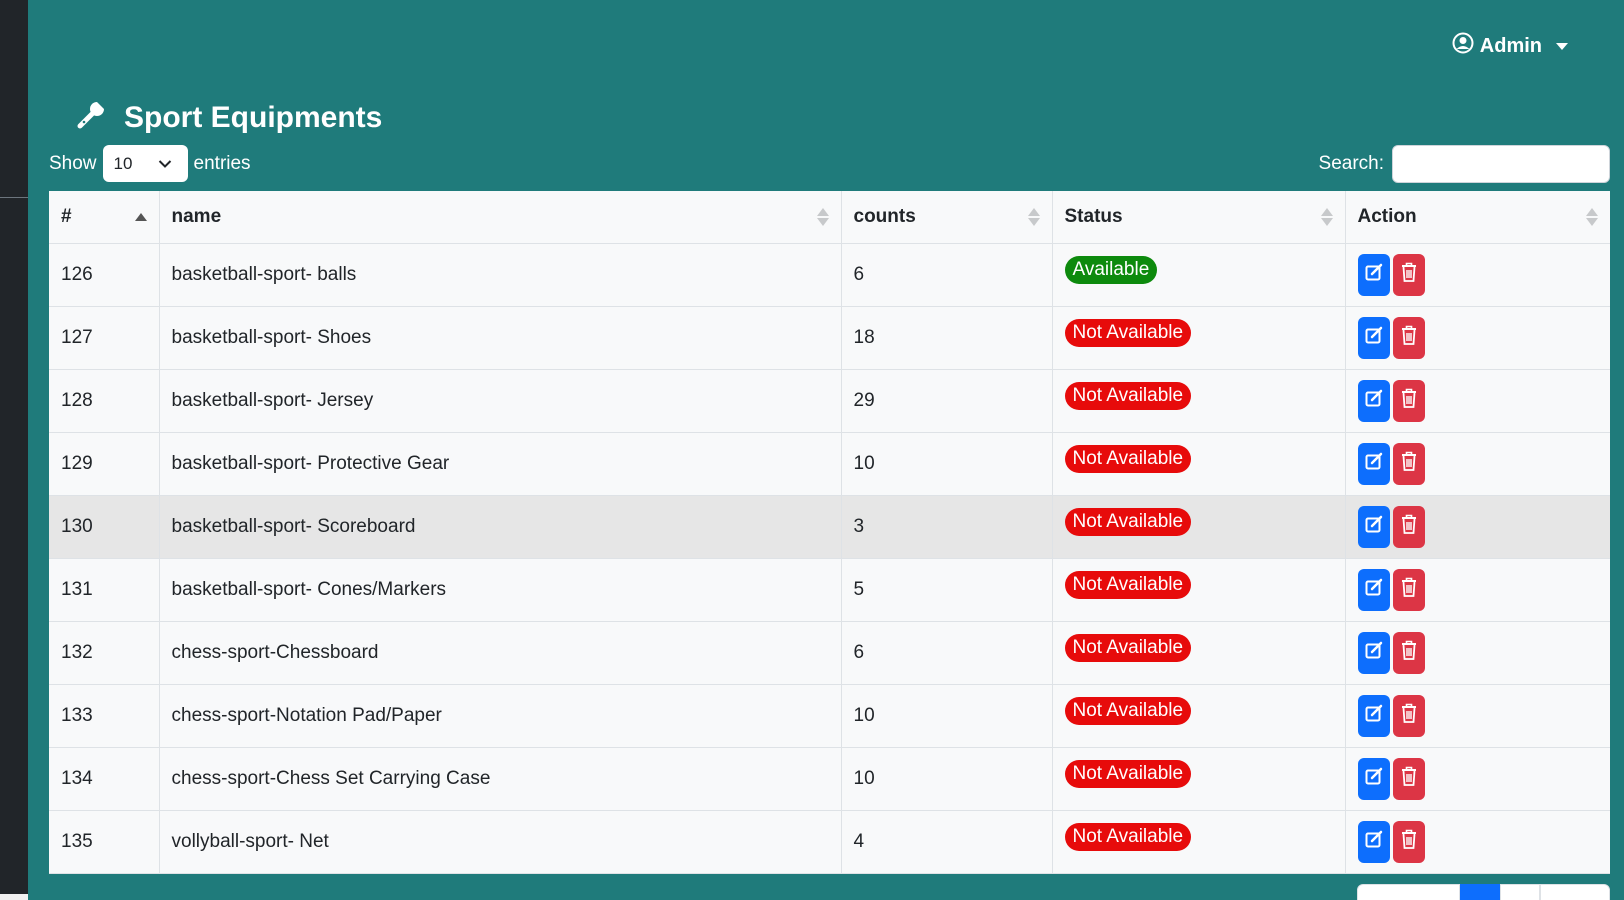 The image size is (1624, 900). Describe the element at coordinates (1408, 892) in the screenshot. I see `pagination-previous` at that location.